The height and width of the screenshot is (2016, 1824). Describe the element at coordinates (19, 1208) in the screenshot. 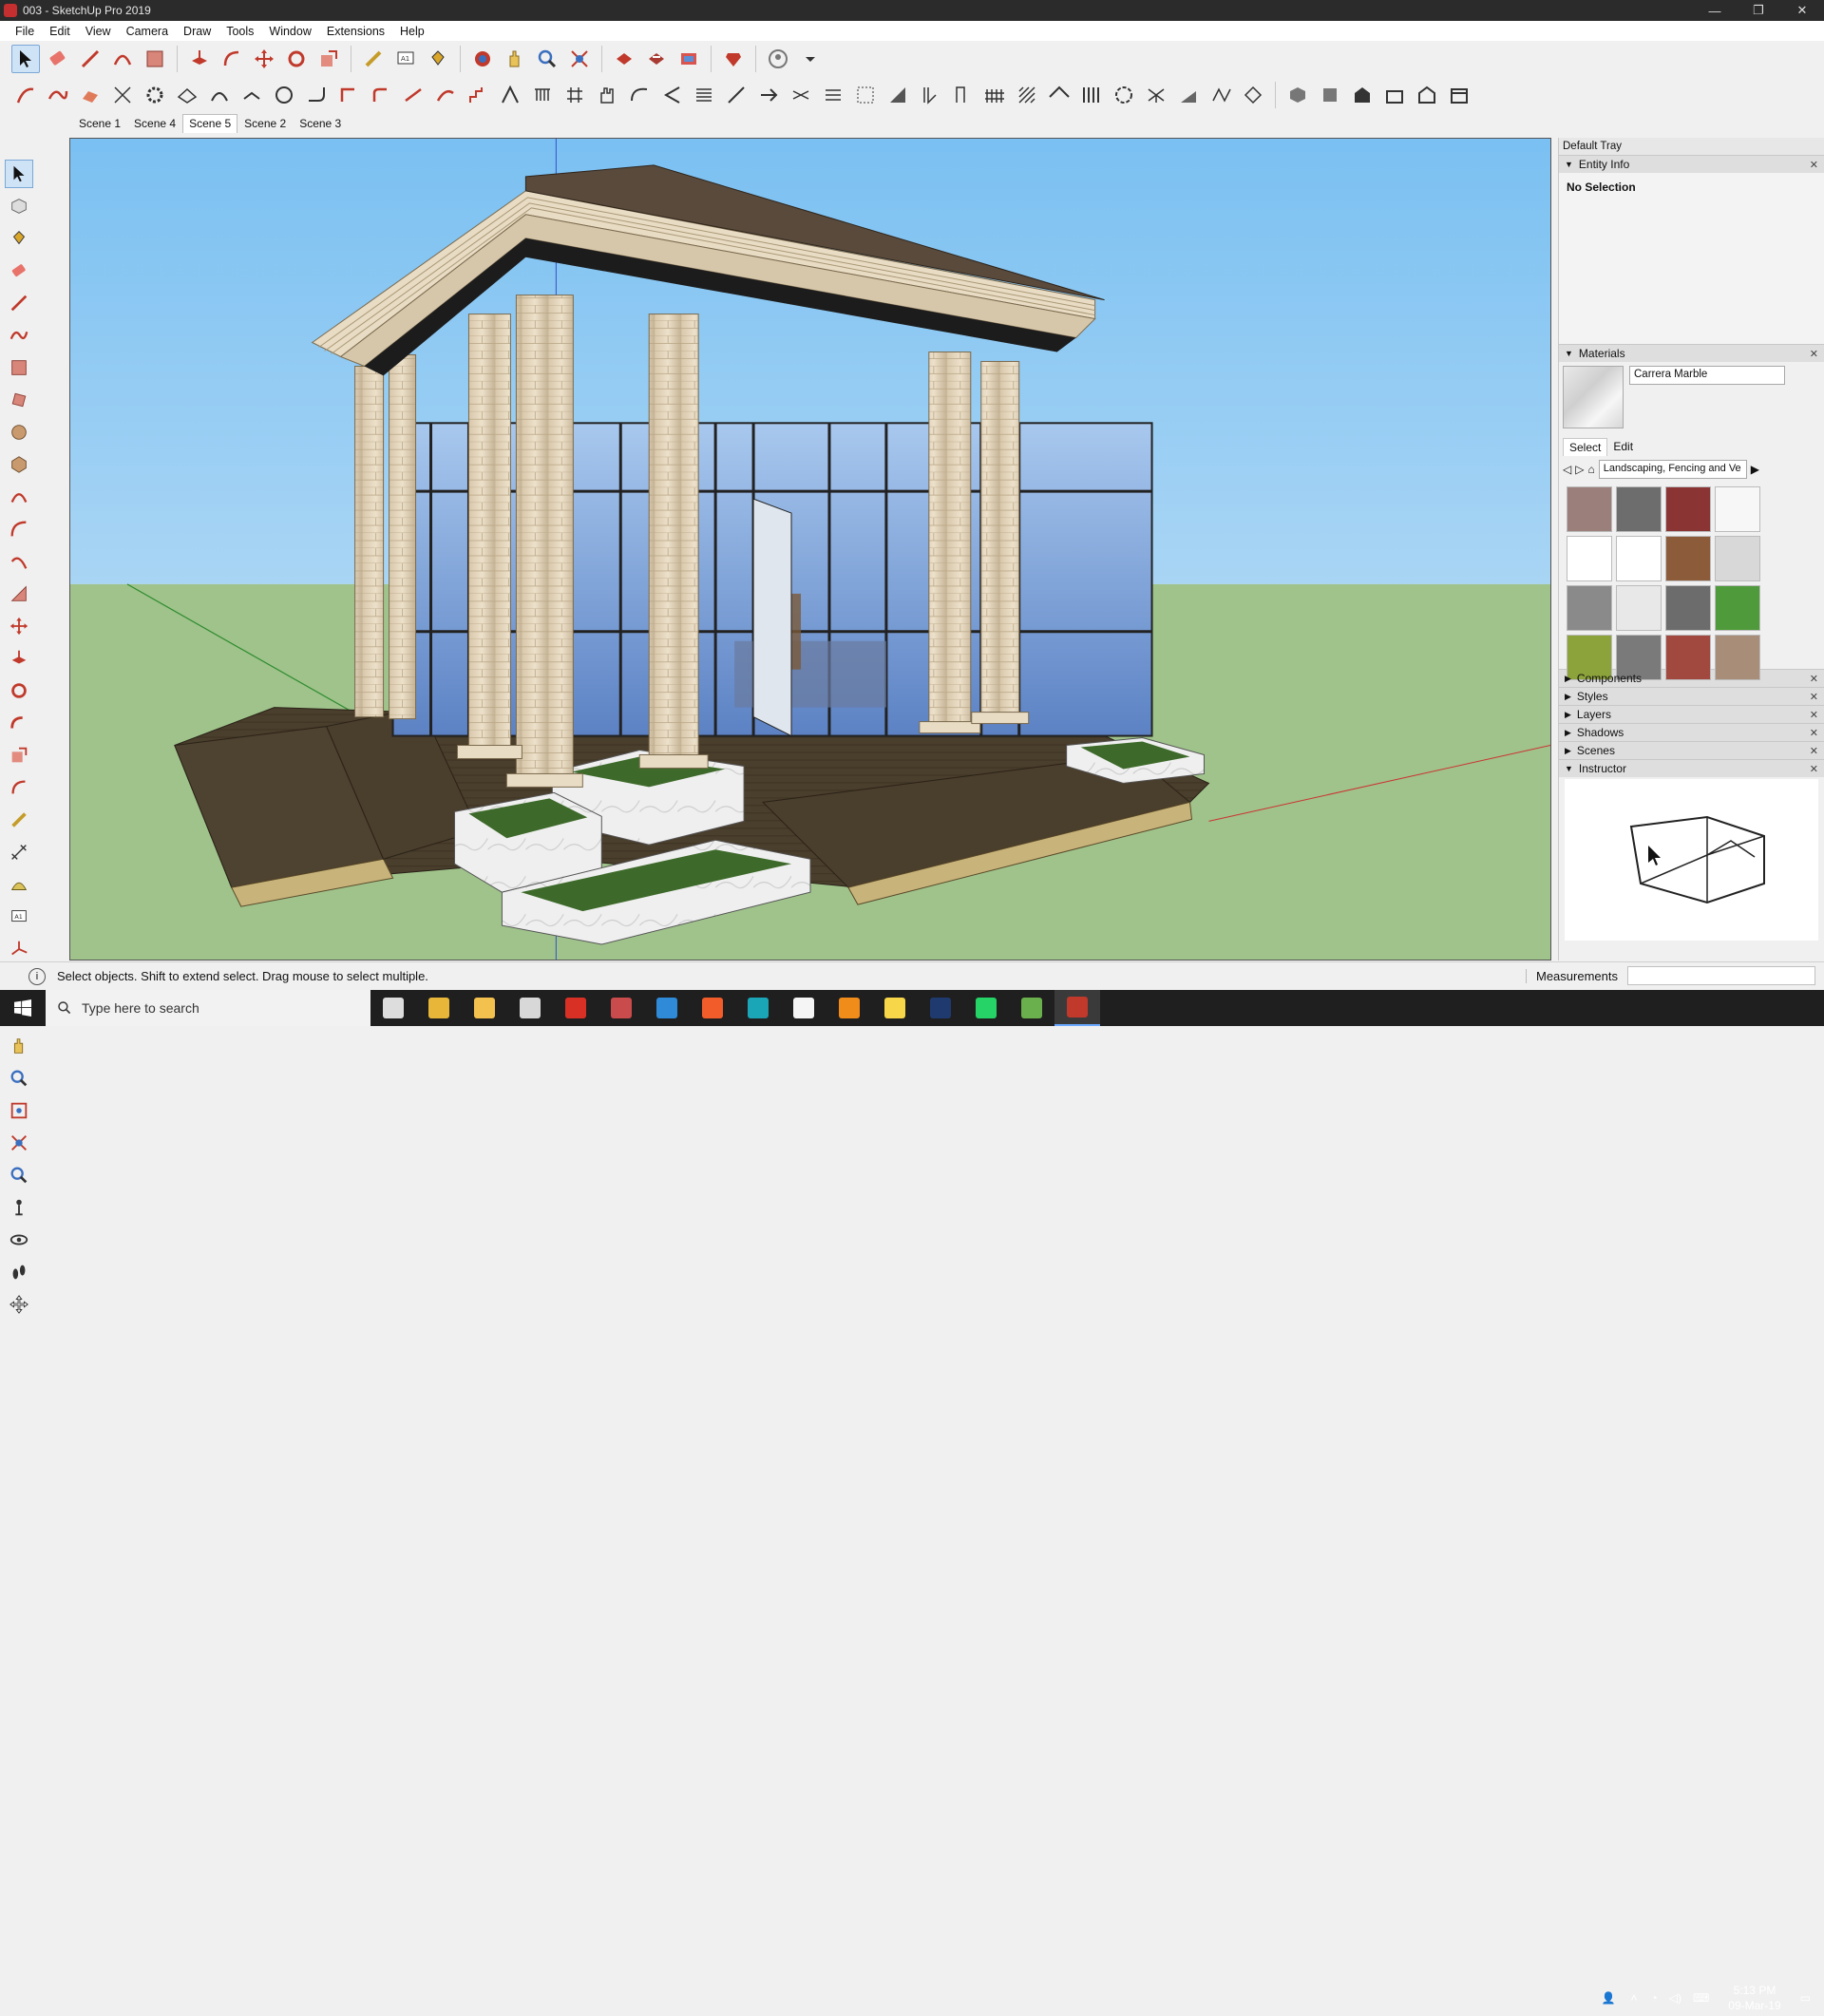

I see `position-camera-icon` at that location.